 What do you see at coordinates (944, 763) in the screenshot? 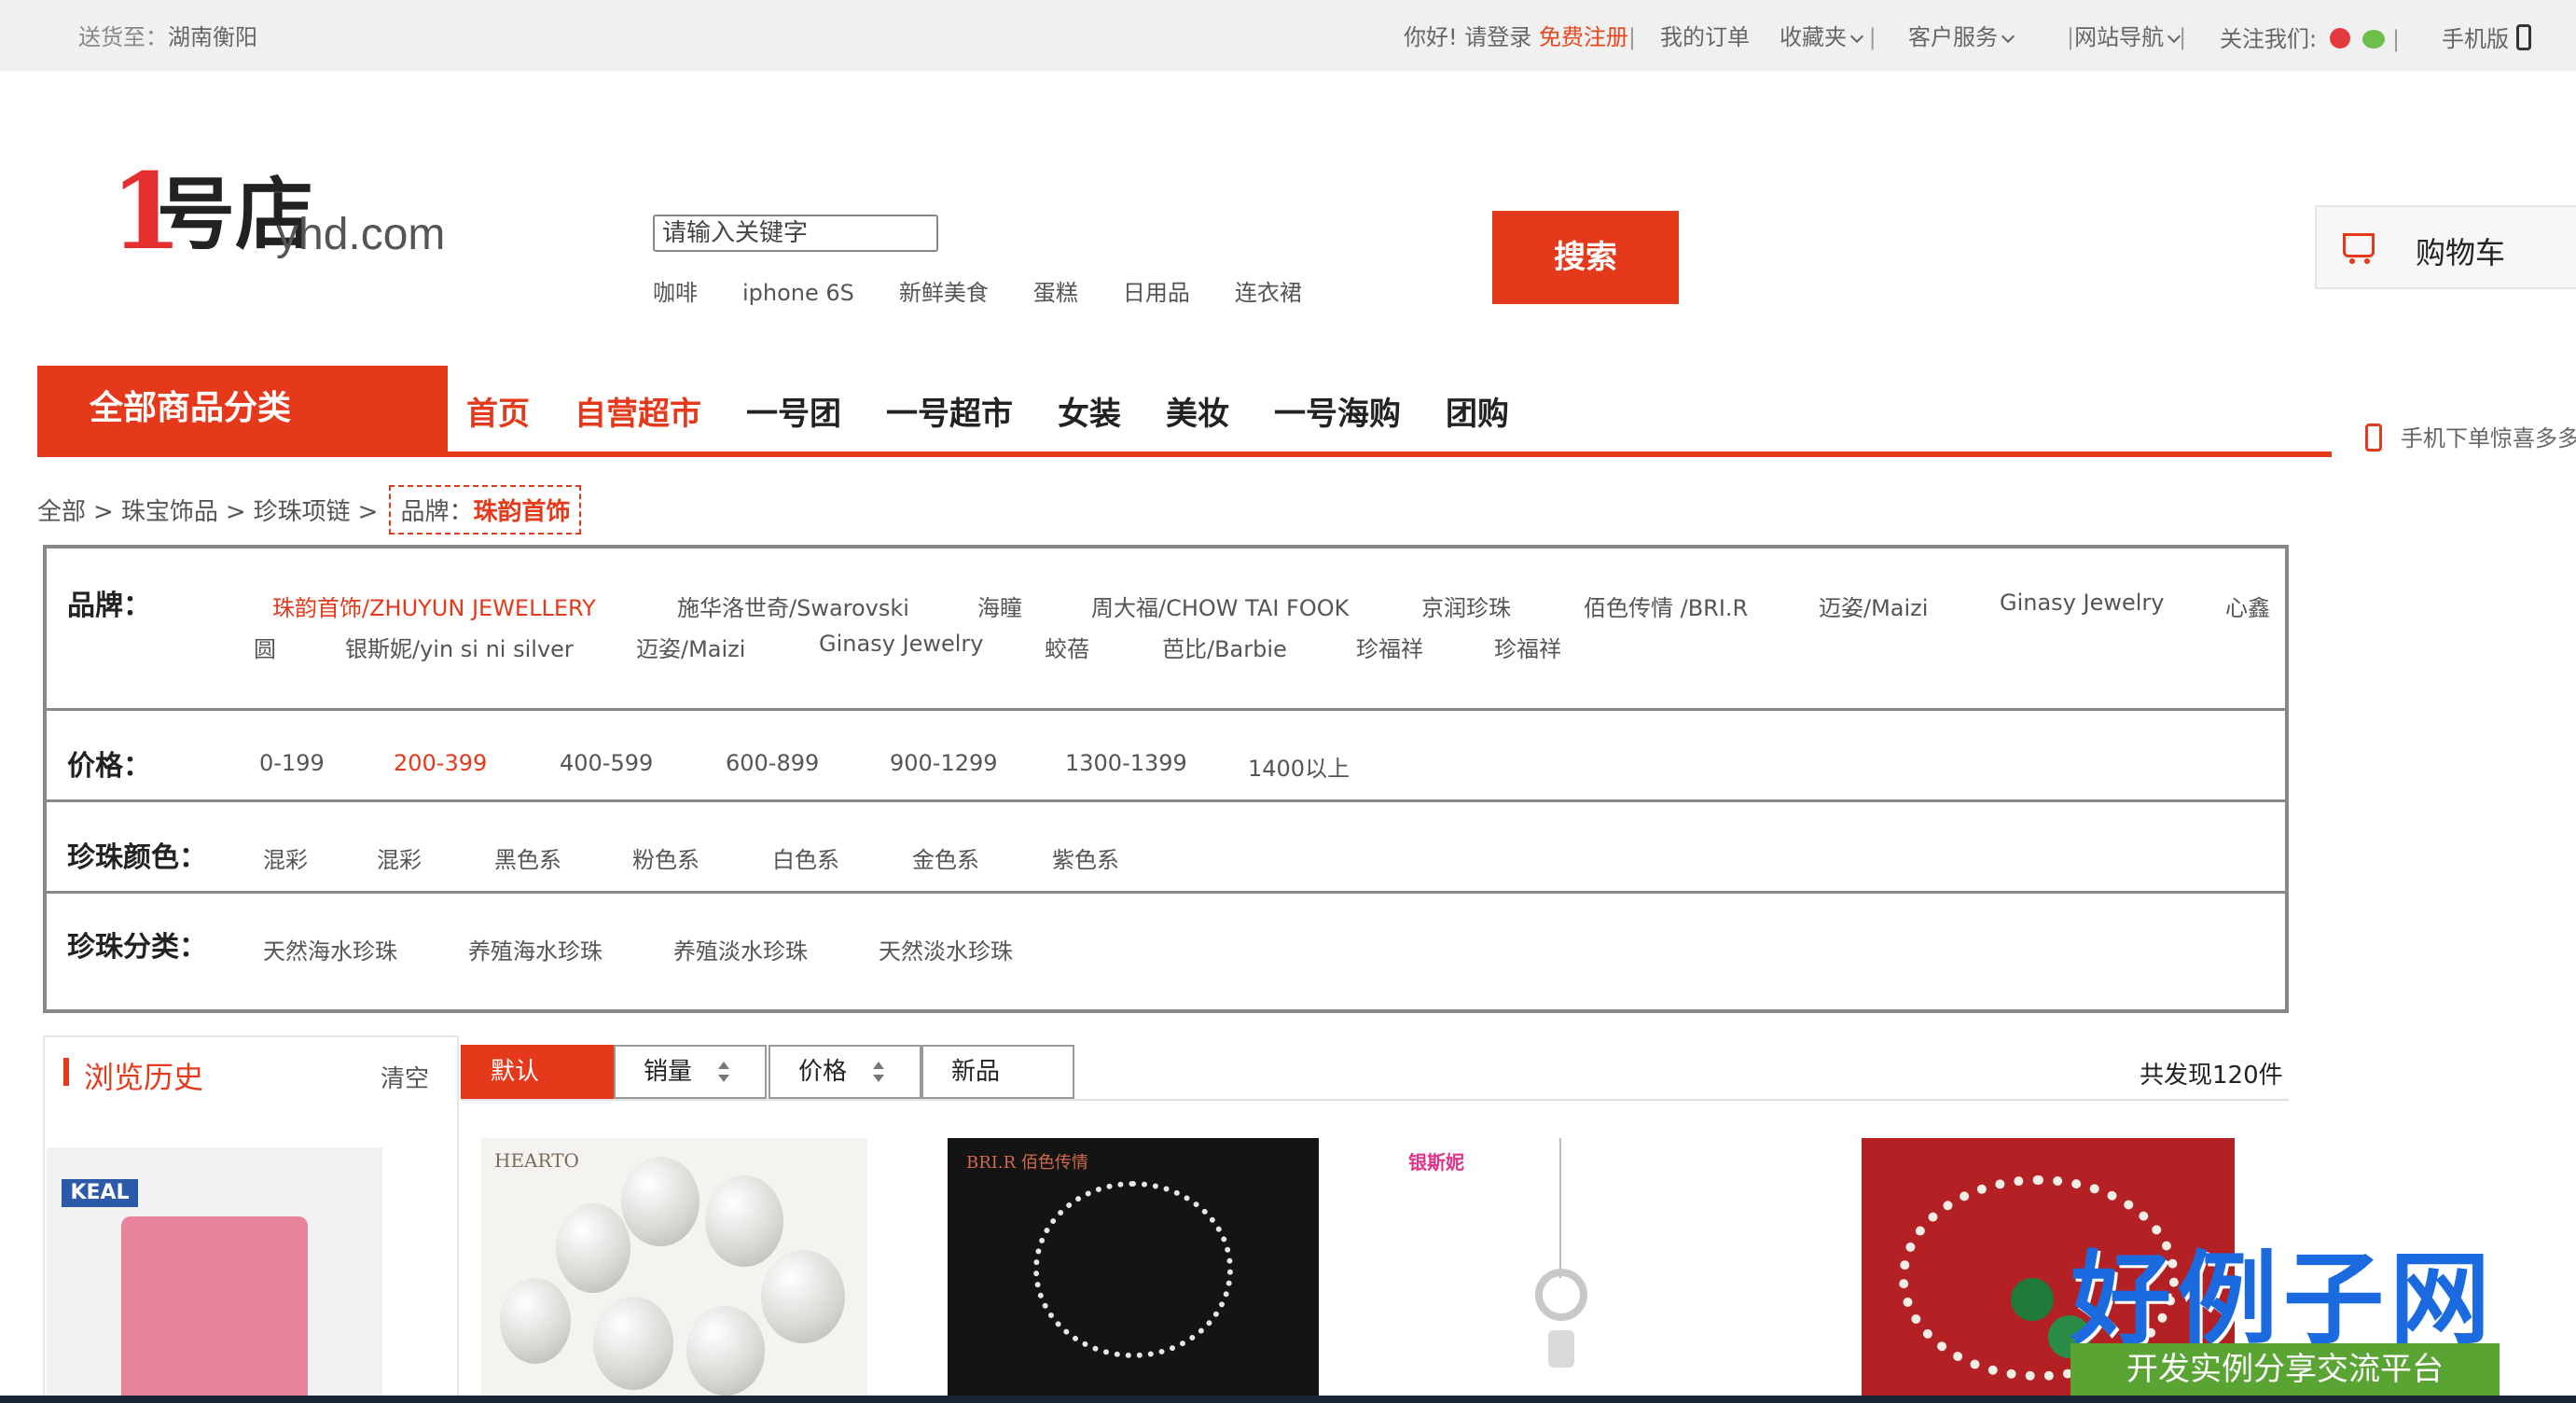
I see `price-option: 900-1299` at bounding box center [944, 763].